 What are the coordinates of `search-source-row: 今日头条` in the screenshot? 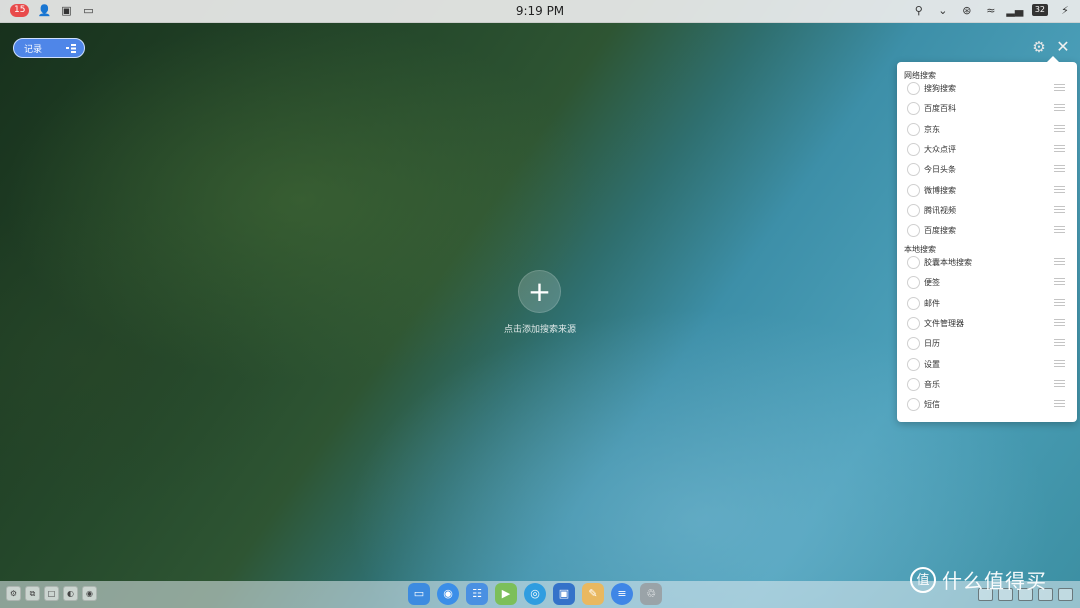 It's located at (987, 170).